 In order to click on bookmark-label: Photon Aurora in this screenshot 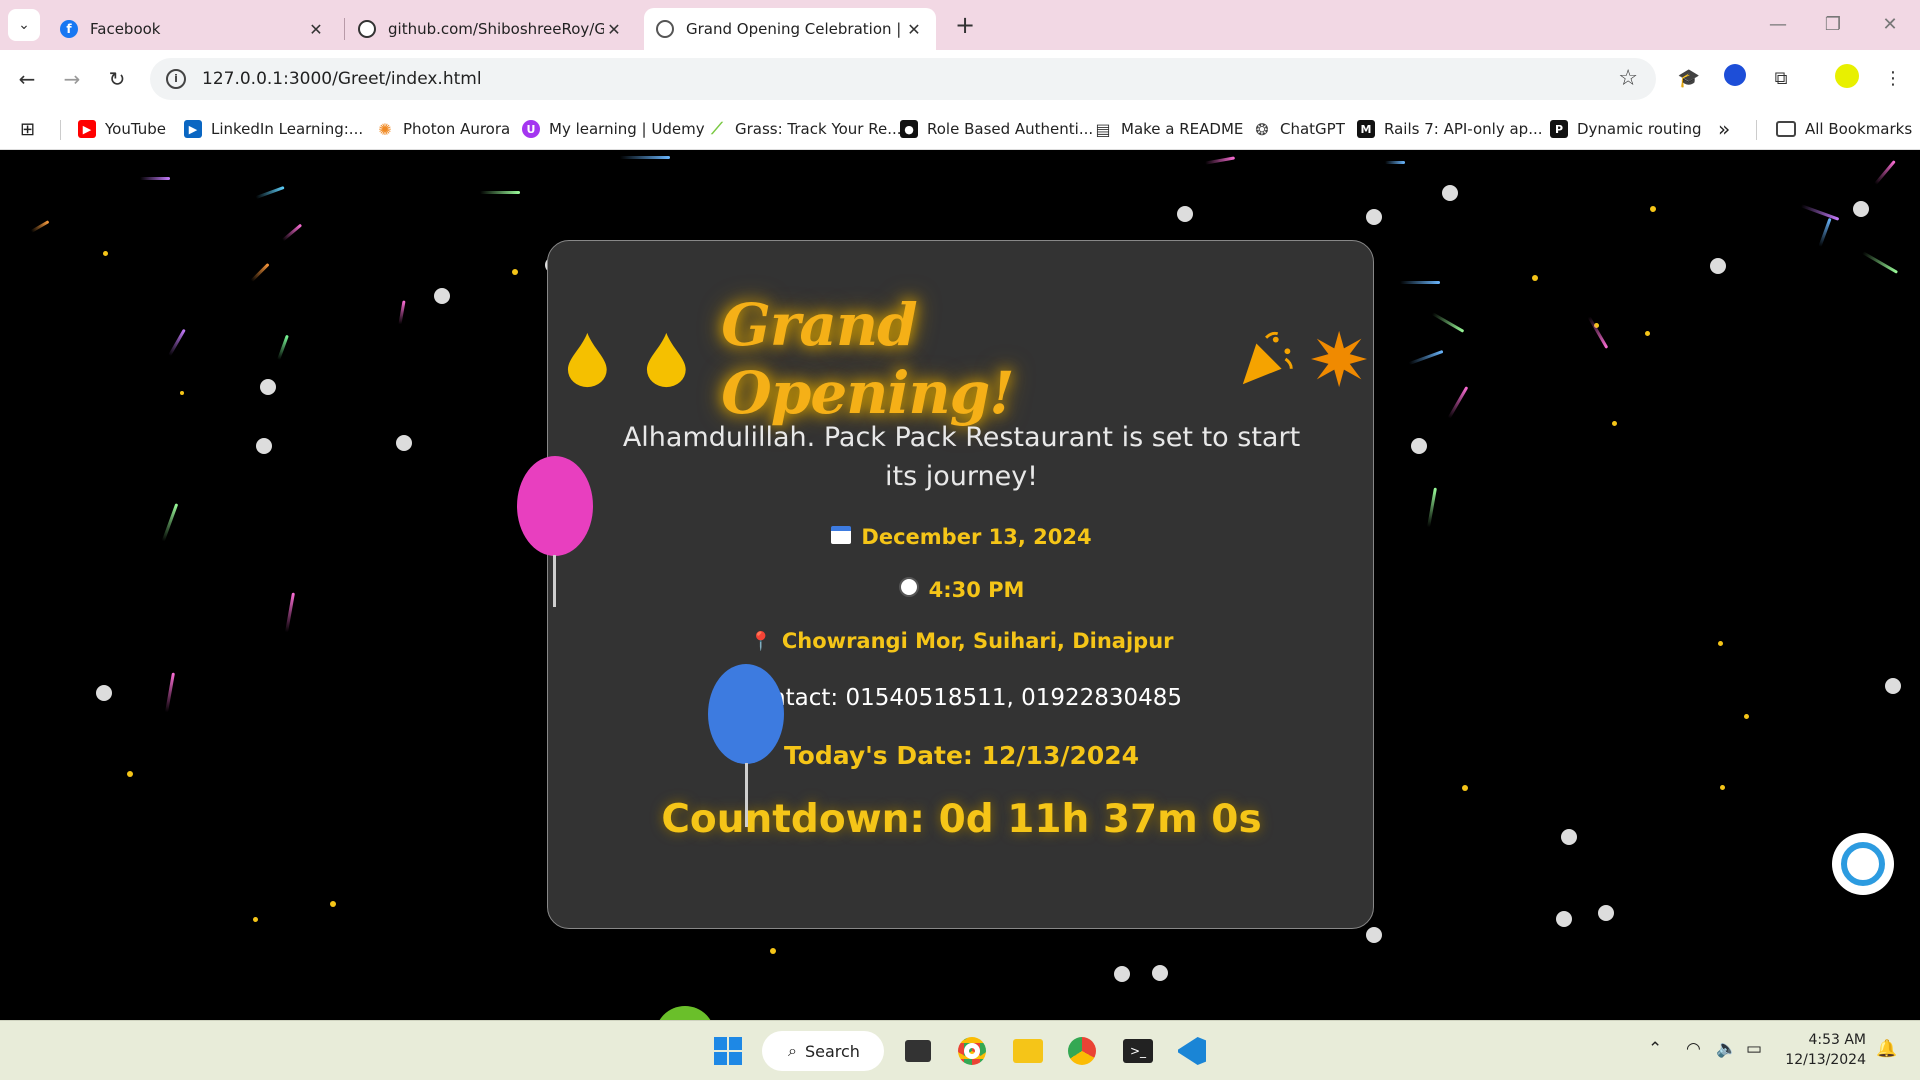, I will do `click(457, 129)`.